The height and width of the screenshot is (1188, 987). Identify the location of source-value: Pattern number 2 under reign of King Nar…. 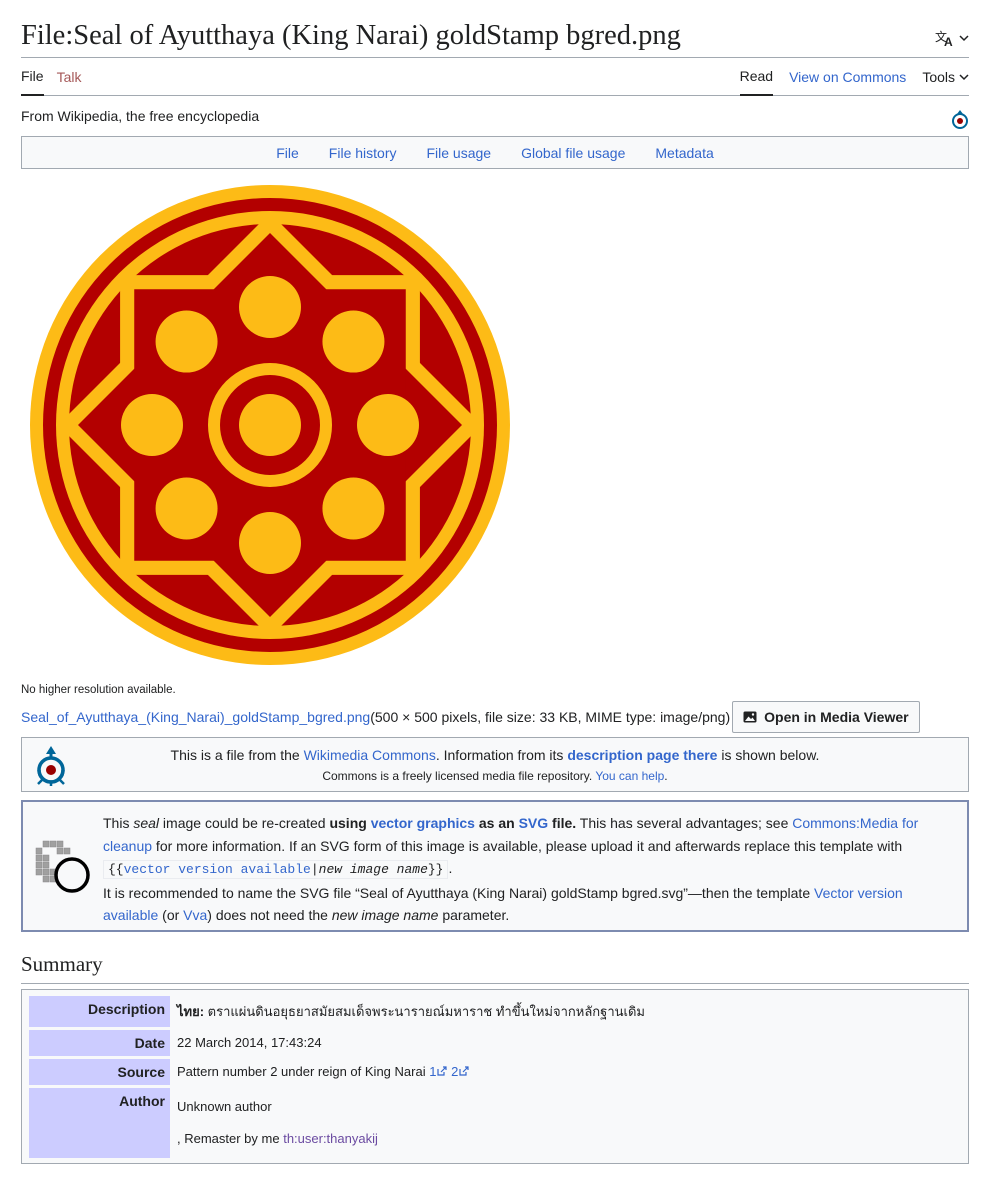
(566, 1072).